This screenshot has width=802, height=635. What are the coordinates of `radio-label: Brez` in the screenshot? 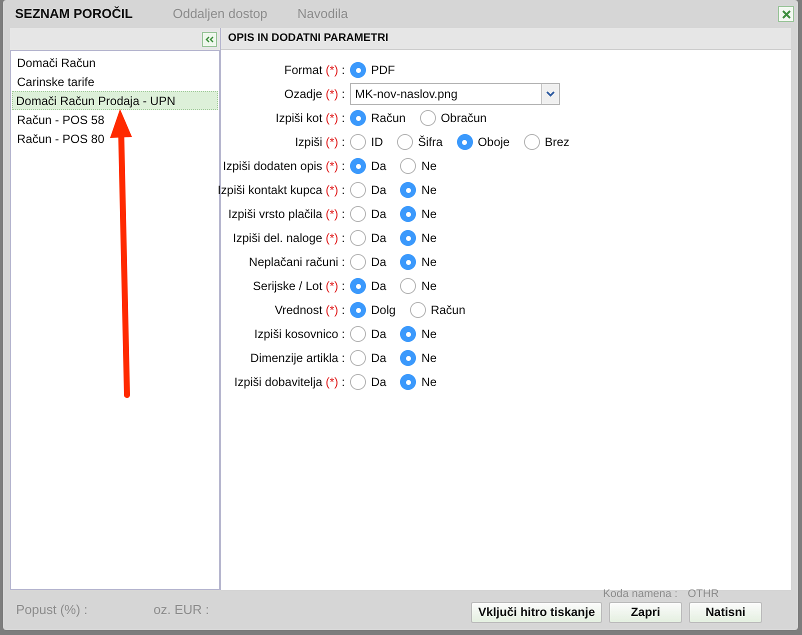 It's located at (557, 142).